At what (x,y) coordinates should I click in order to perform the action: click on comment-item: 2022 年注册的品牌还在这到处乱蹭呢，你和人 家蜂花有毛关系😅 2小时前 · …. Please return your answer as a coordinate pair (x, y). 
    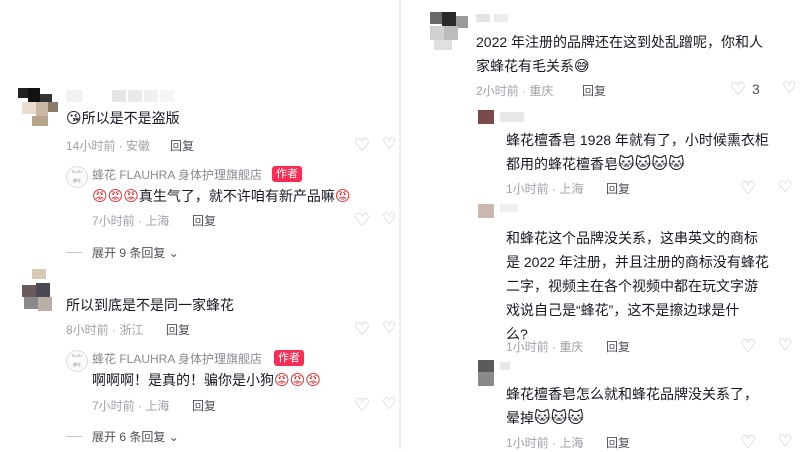
    Looking at the image, I should click on (600, 50).